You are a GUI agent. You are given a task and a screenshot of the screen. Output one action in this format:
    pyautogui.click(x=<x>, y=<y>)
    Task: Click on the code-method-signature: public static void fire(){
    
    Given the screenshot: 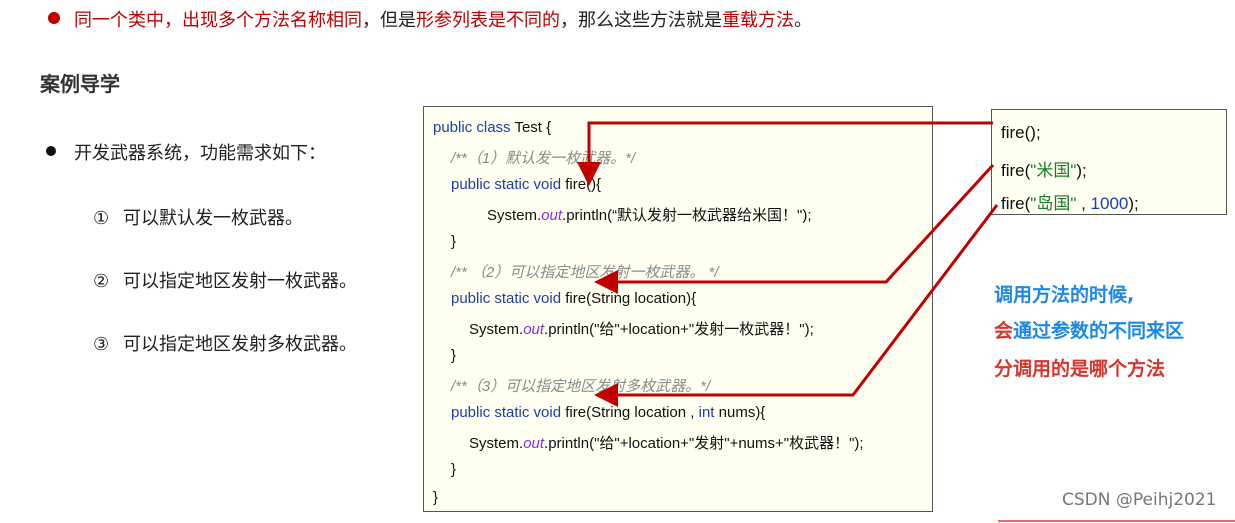 What is the action you would take?
    pyautogui.click(x=526, y=184)
    